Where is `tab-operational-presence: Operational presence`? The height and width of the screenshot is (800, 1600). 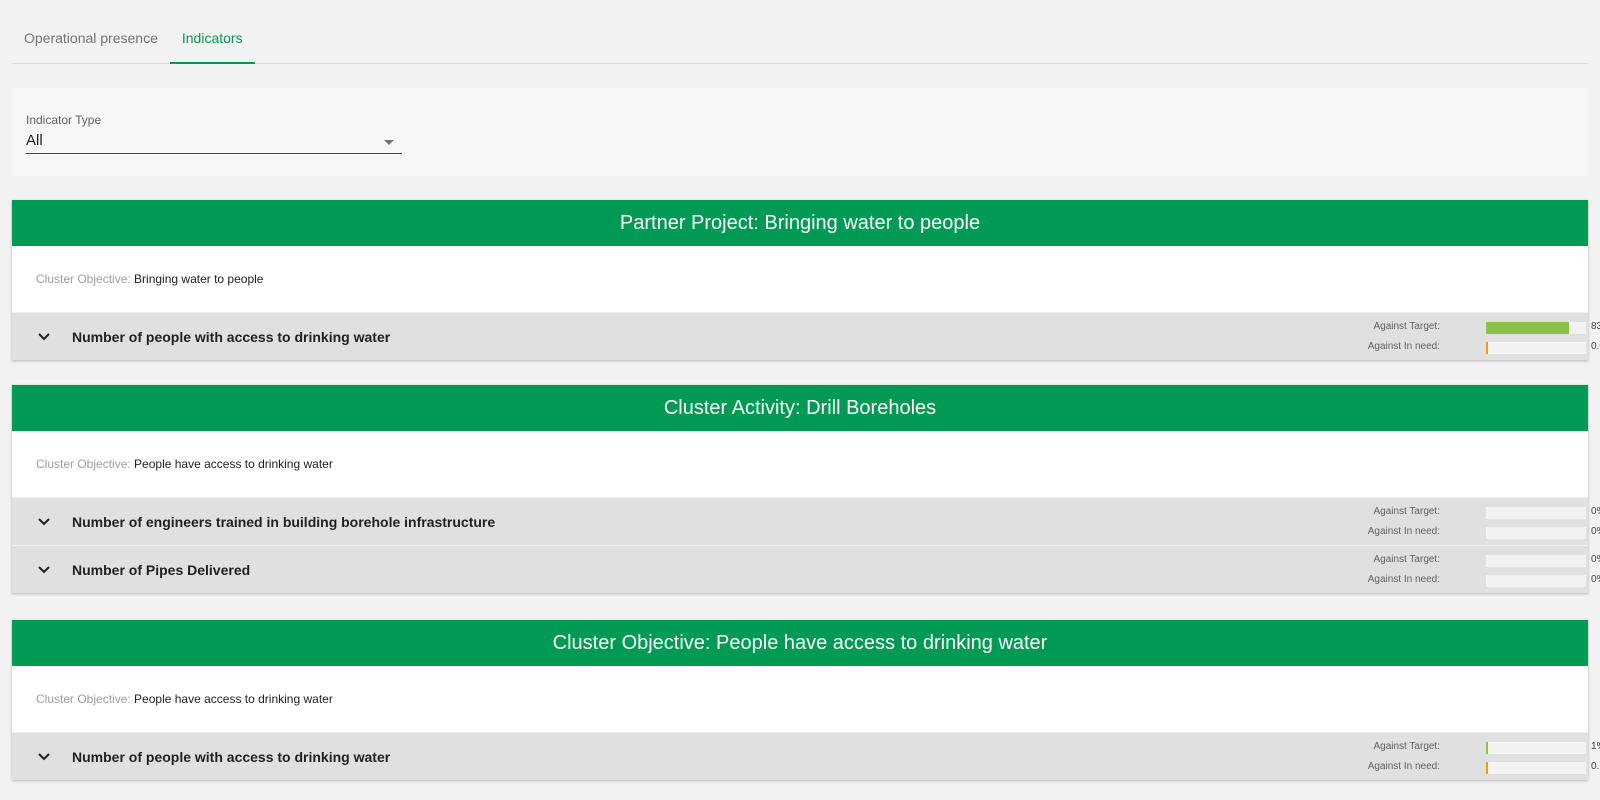
tab-operational-presence: Operational presence is located at coordinates (91, 40).